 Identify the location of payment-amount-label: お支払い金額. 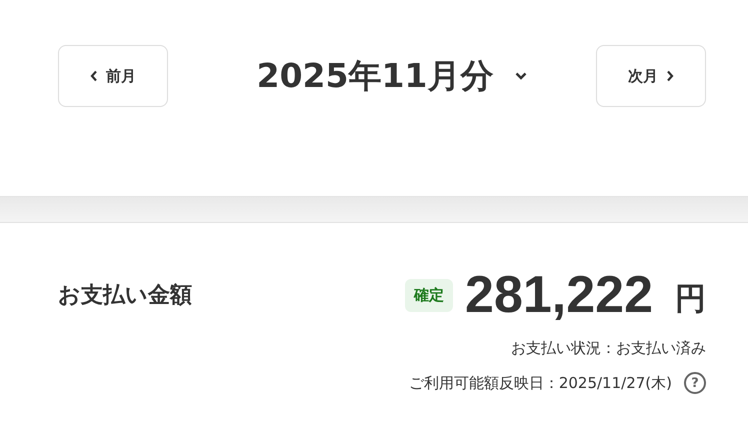
(125, 296).